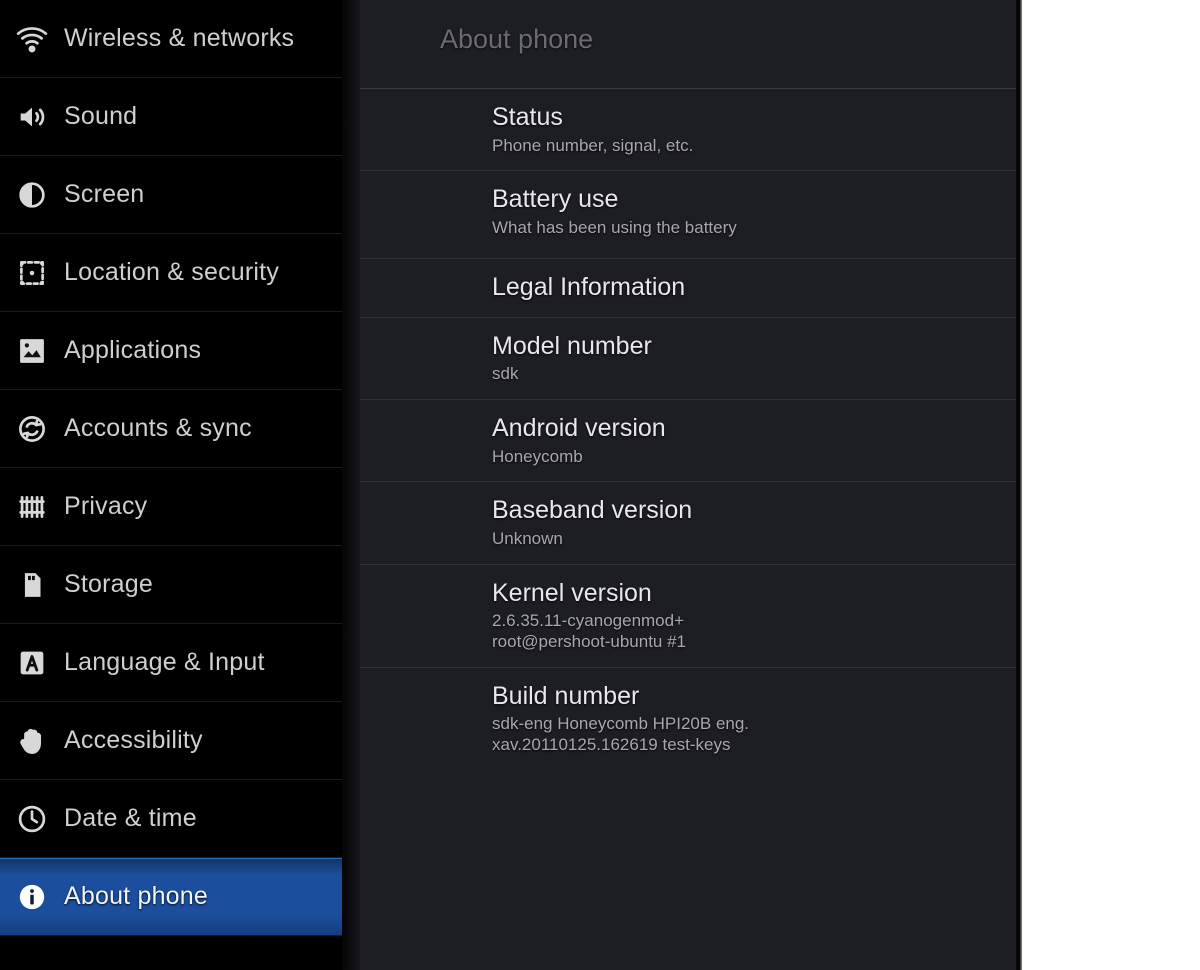  What do you see at coordinates (579, 428) in the screenshot?
I see `list-item-title: Android version` at bounding box center [579, 428].